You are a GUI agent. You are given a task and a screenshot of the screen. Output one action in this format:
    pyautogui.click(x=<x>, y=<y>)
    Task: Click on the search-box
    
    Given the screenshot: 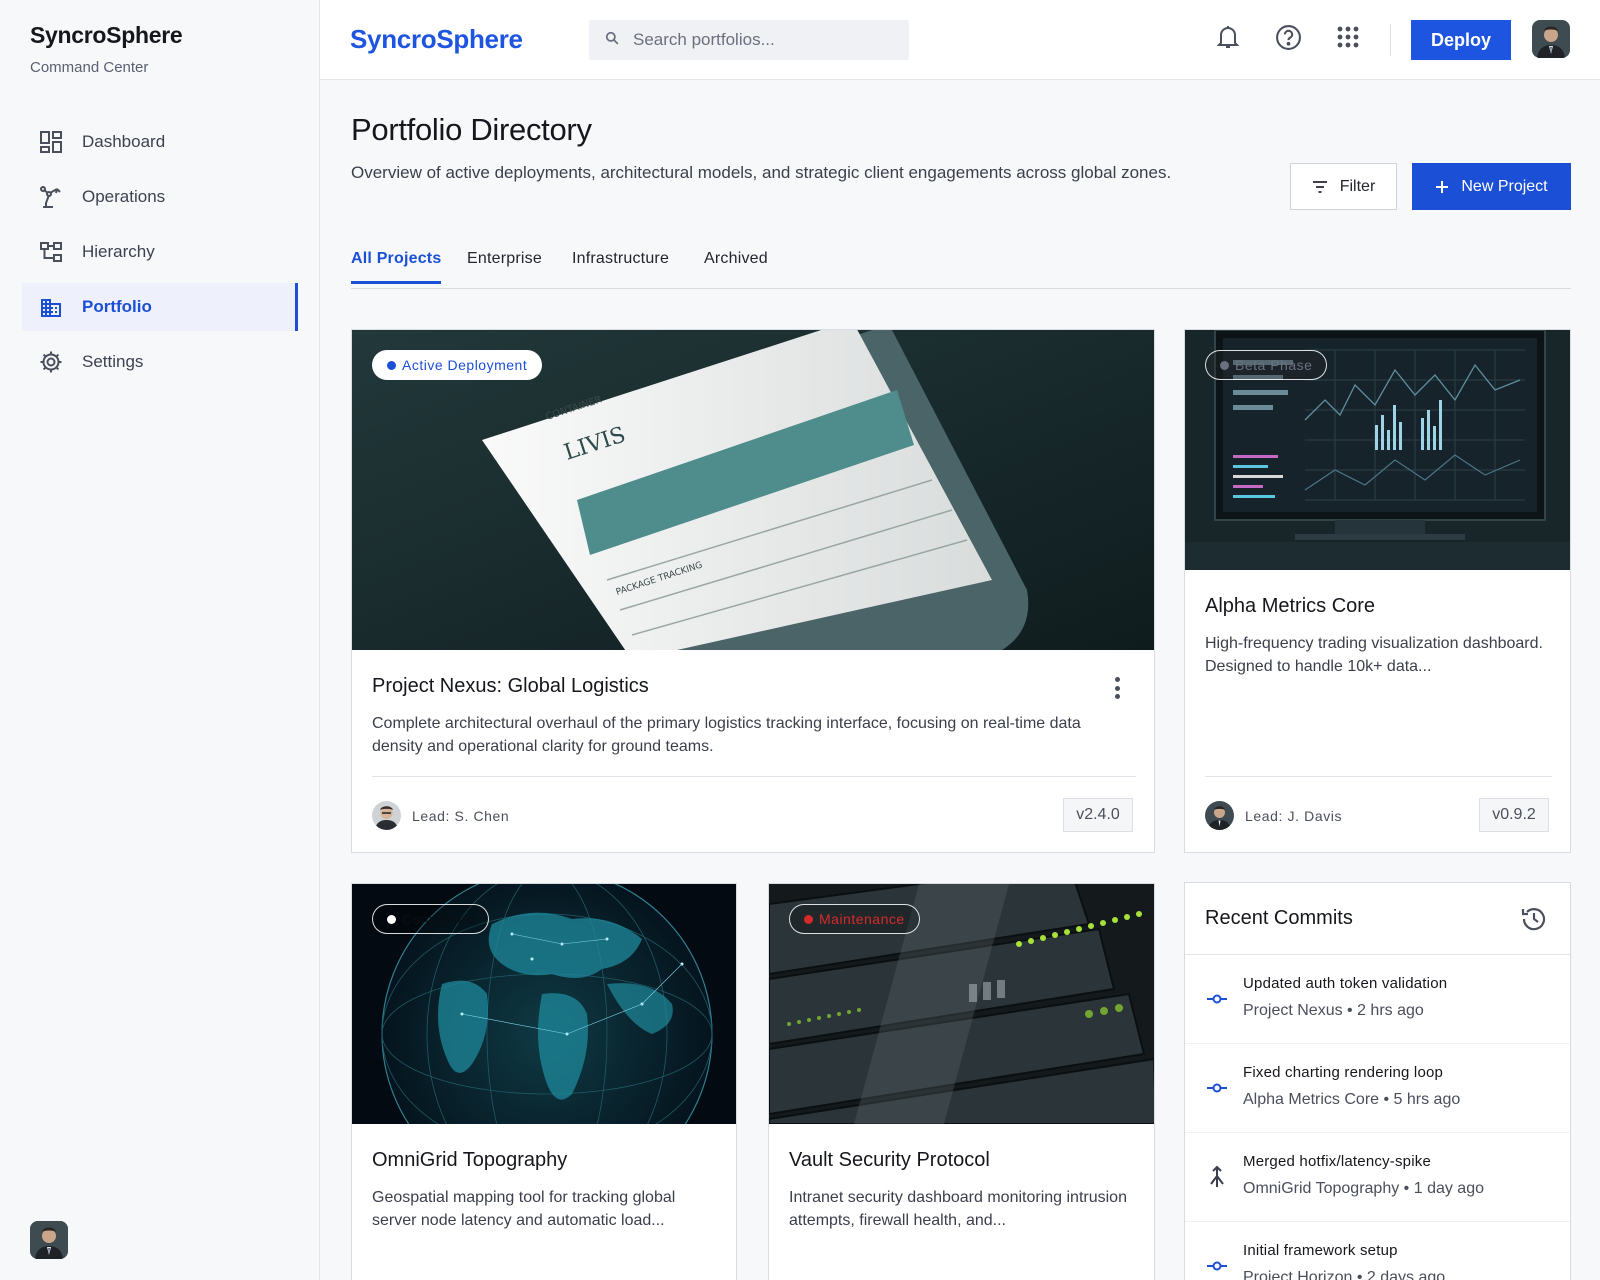 What is the action you would take?
    pyautogui.click(x=749, y=40)
    